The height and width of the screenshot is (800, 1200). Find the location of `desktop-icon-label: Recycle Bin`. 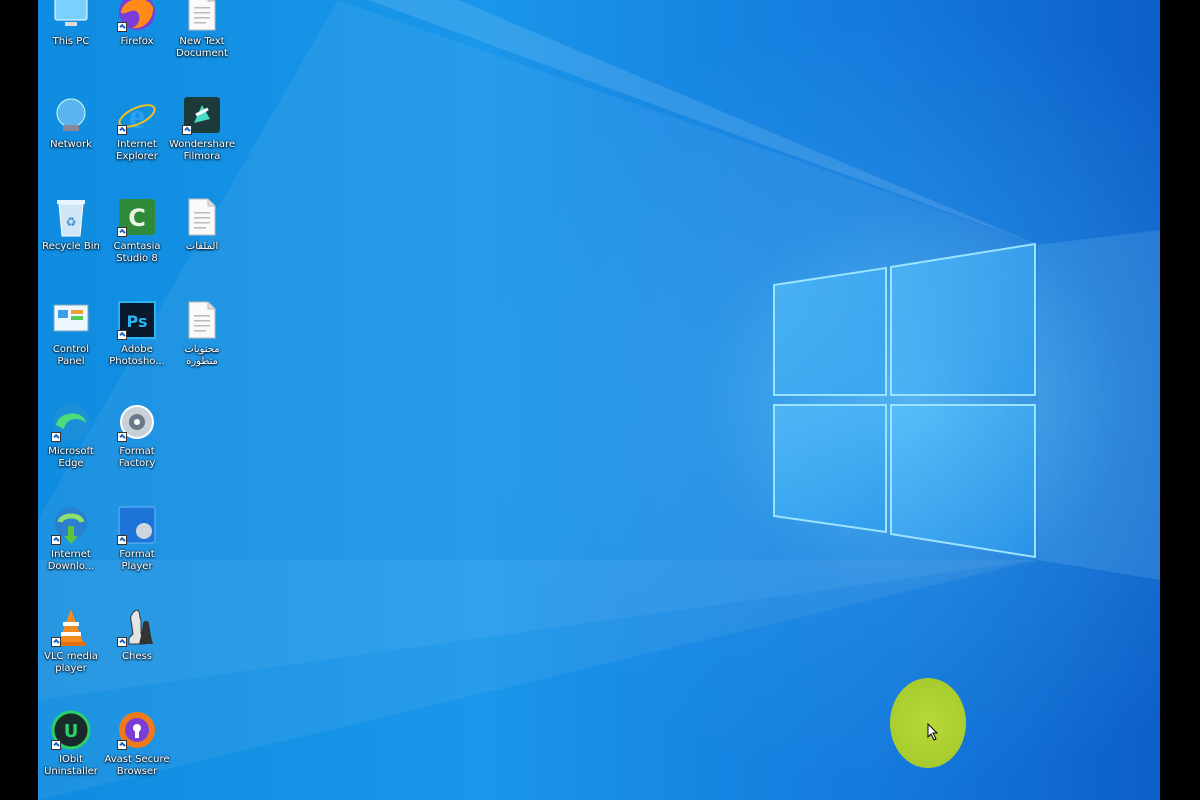

desktop-icon-label: Recycle Bin is located at coordinates (71, 246).